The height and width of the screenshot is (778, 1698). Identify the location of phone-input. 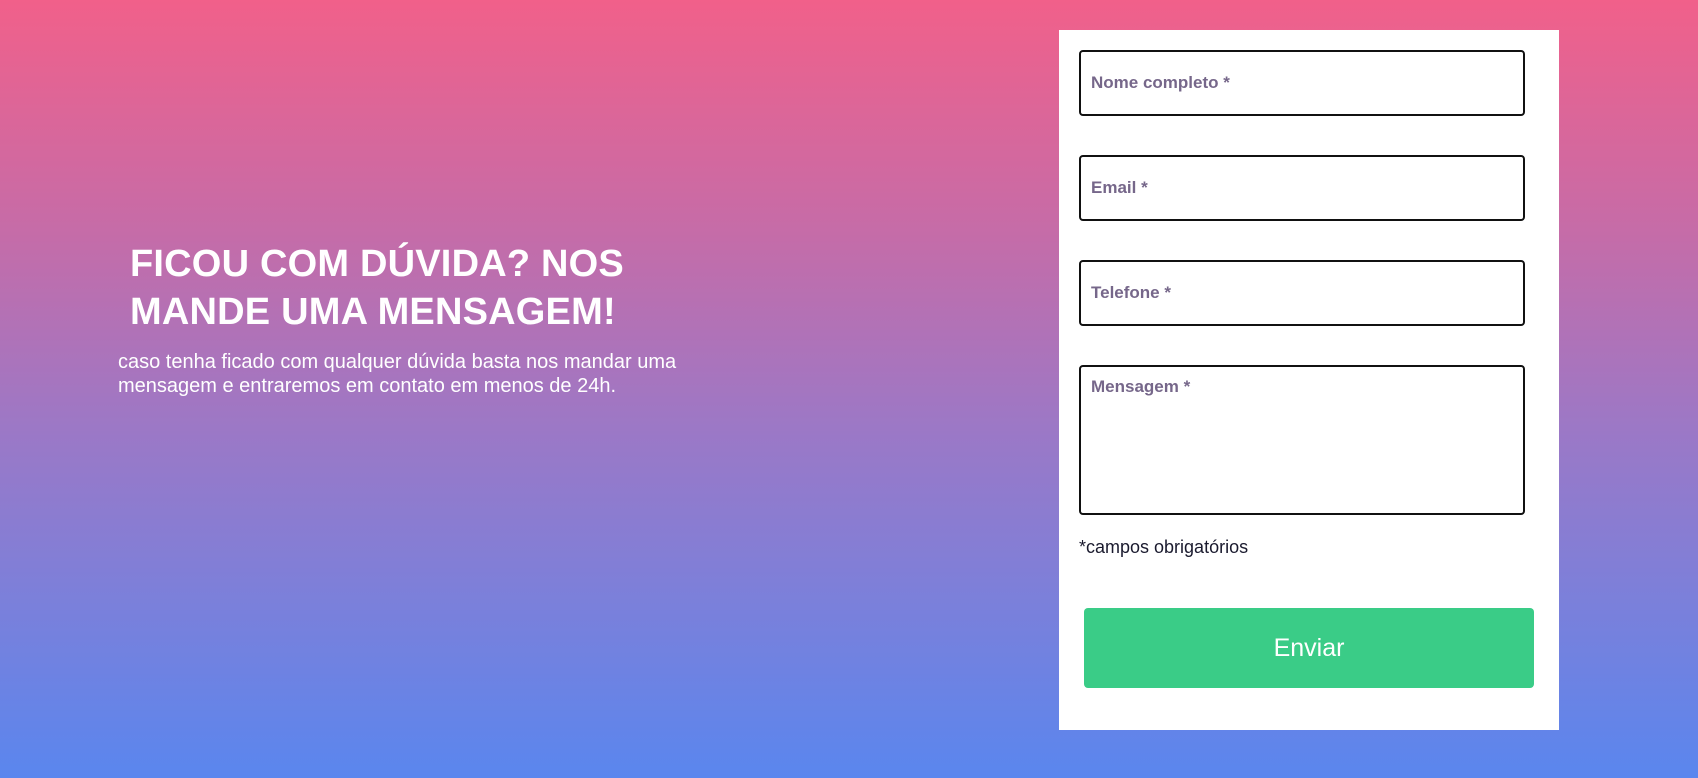
(1302, 293).